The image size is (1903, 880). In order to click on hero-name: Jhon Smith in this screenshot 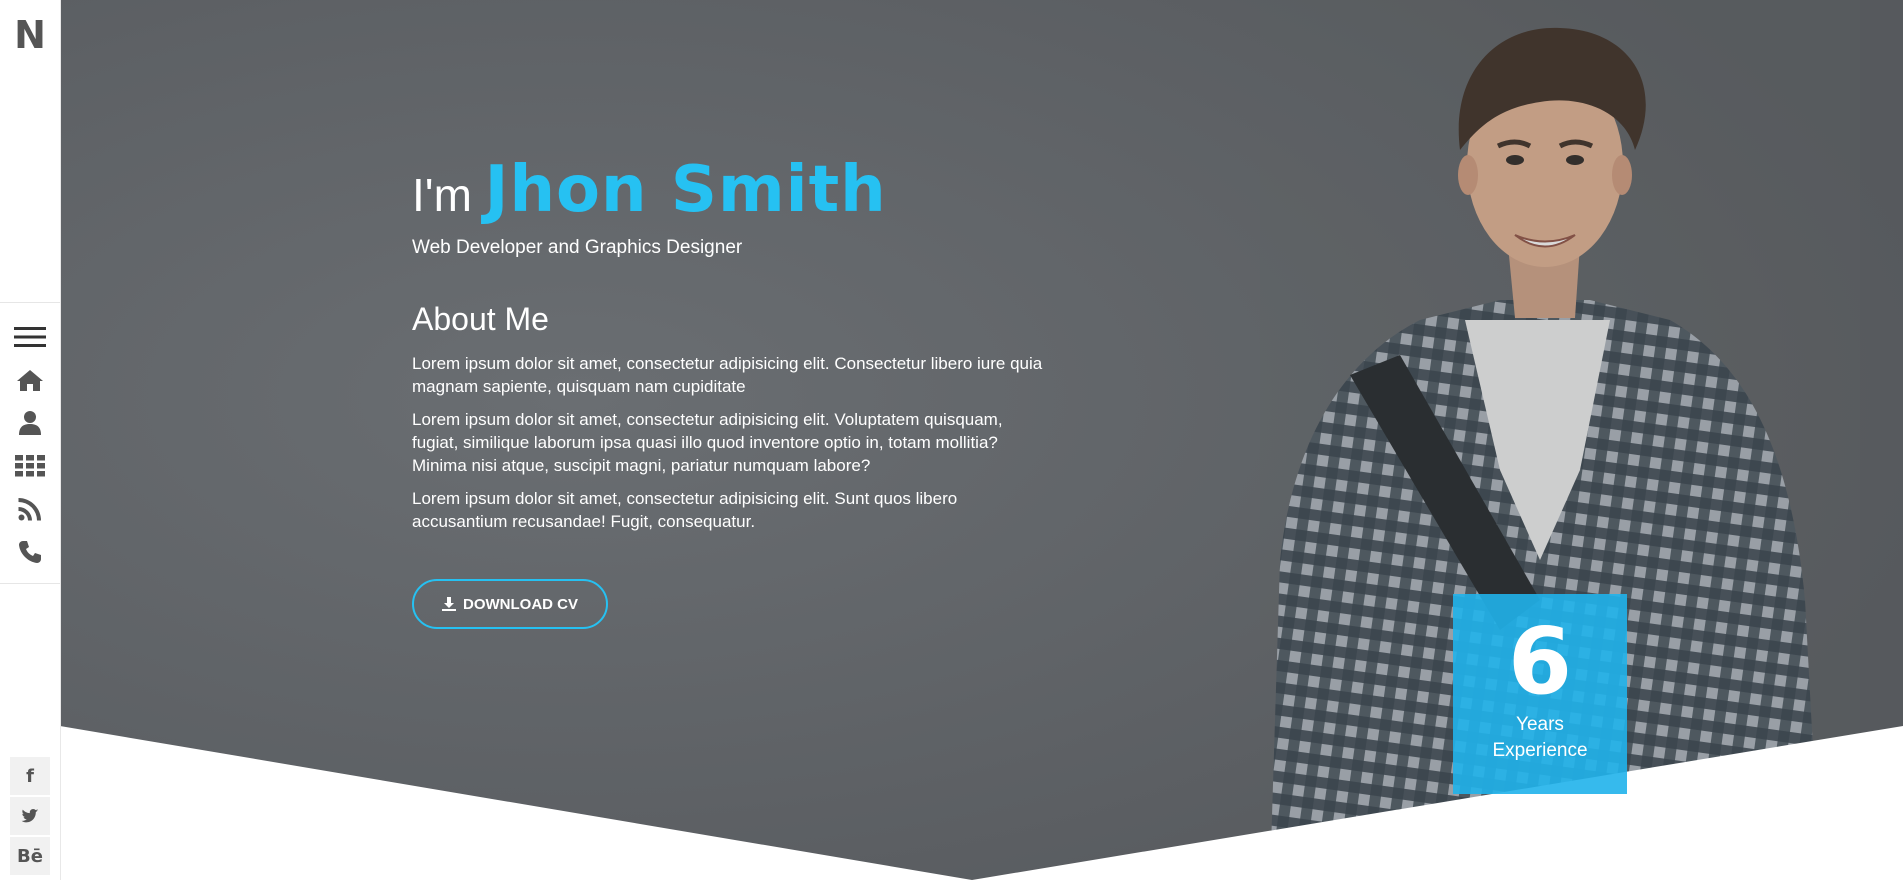, I will do `click(685, 190)`.